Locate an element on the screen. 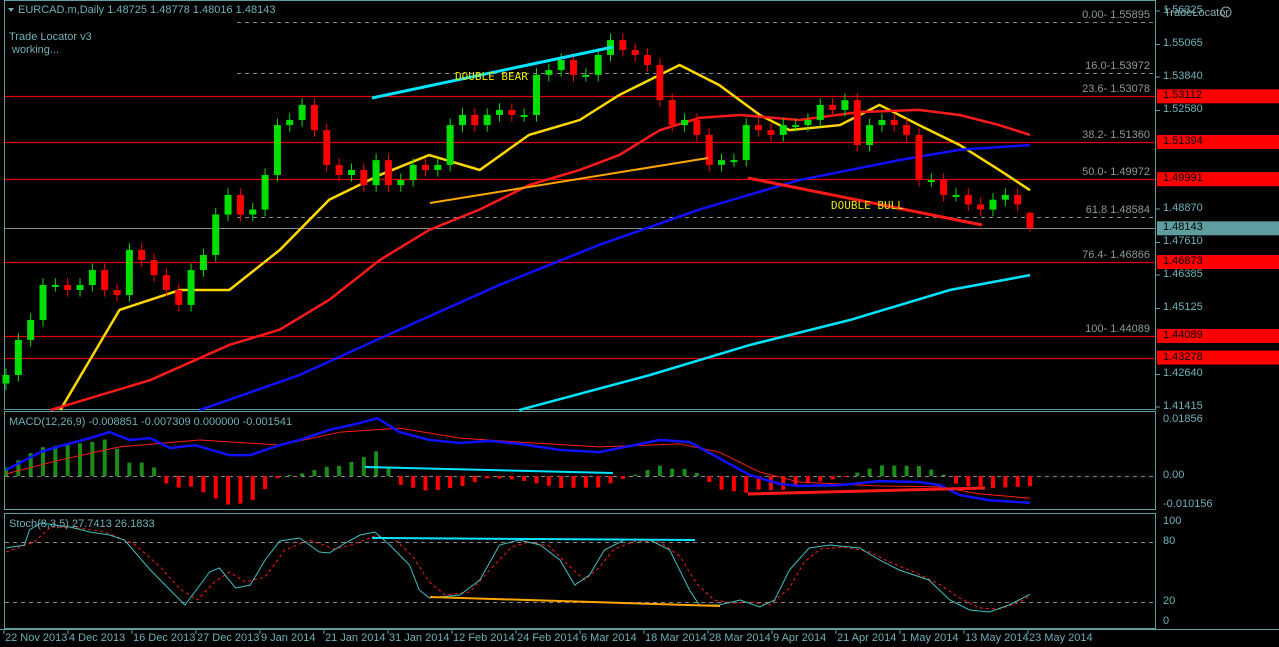  macd-divergence-trendline is located at coordinates (489, 470).